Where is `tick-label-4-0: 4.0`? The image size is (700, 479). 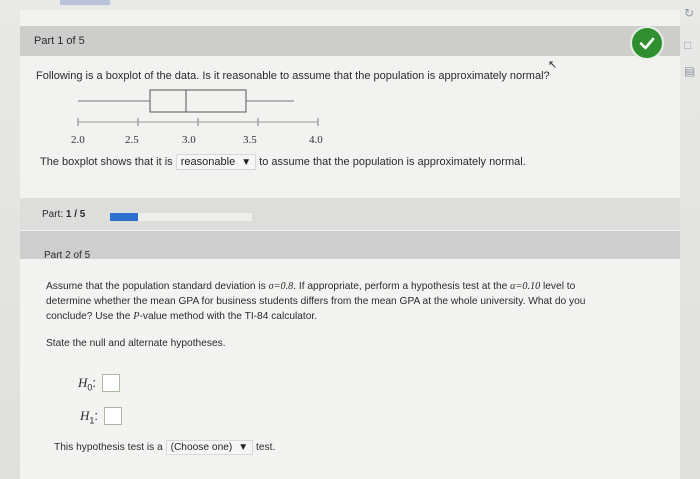 tick-label-4-0: 4.0 is located at coordinates (316, 140).